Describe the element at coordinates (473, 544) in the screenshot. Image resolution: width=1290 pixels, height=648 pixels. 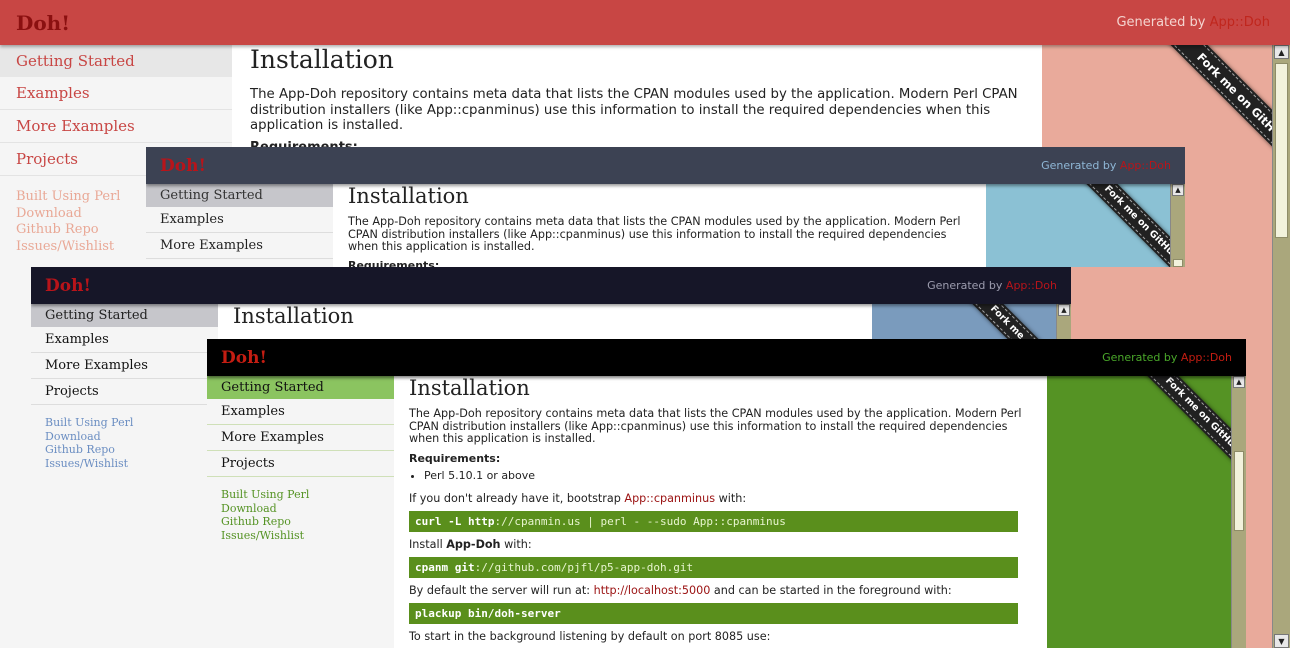
I see `install-name: App-Doh` at that location.